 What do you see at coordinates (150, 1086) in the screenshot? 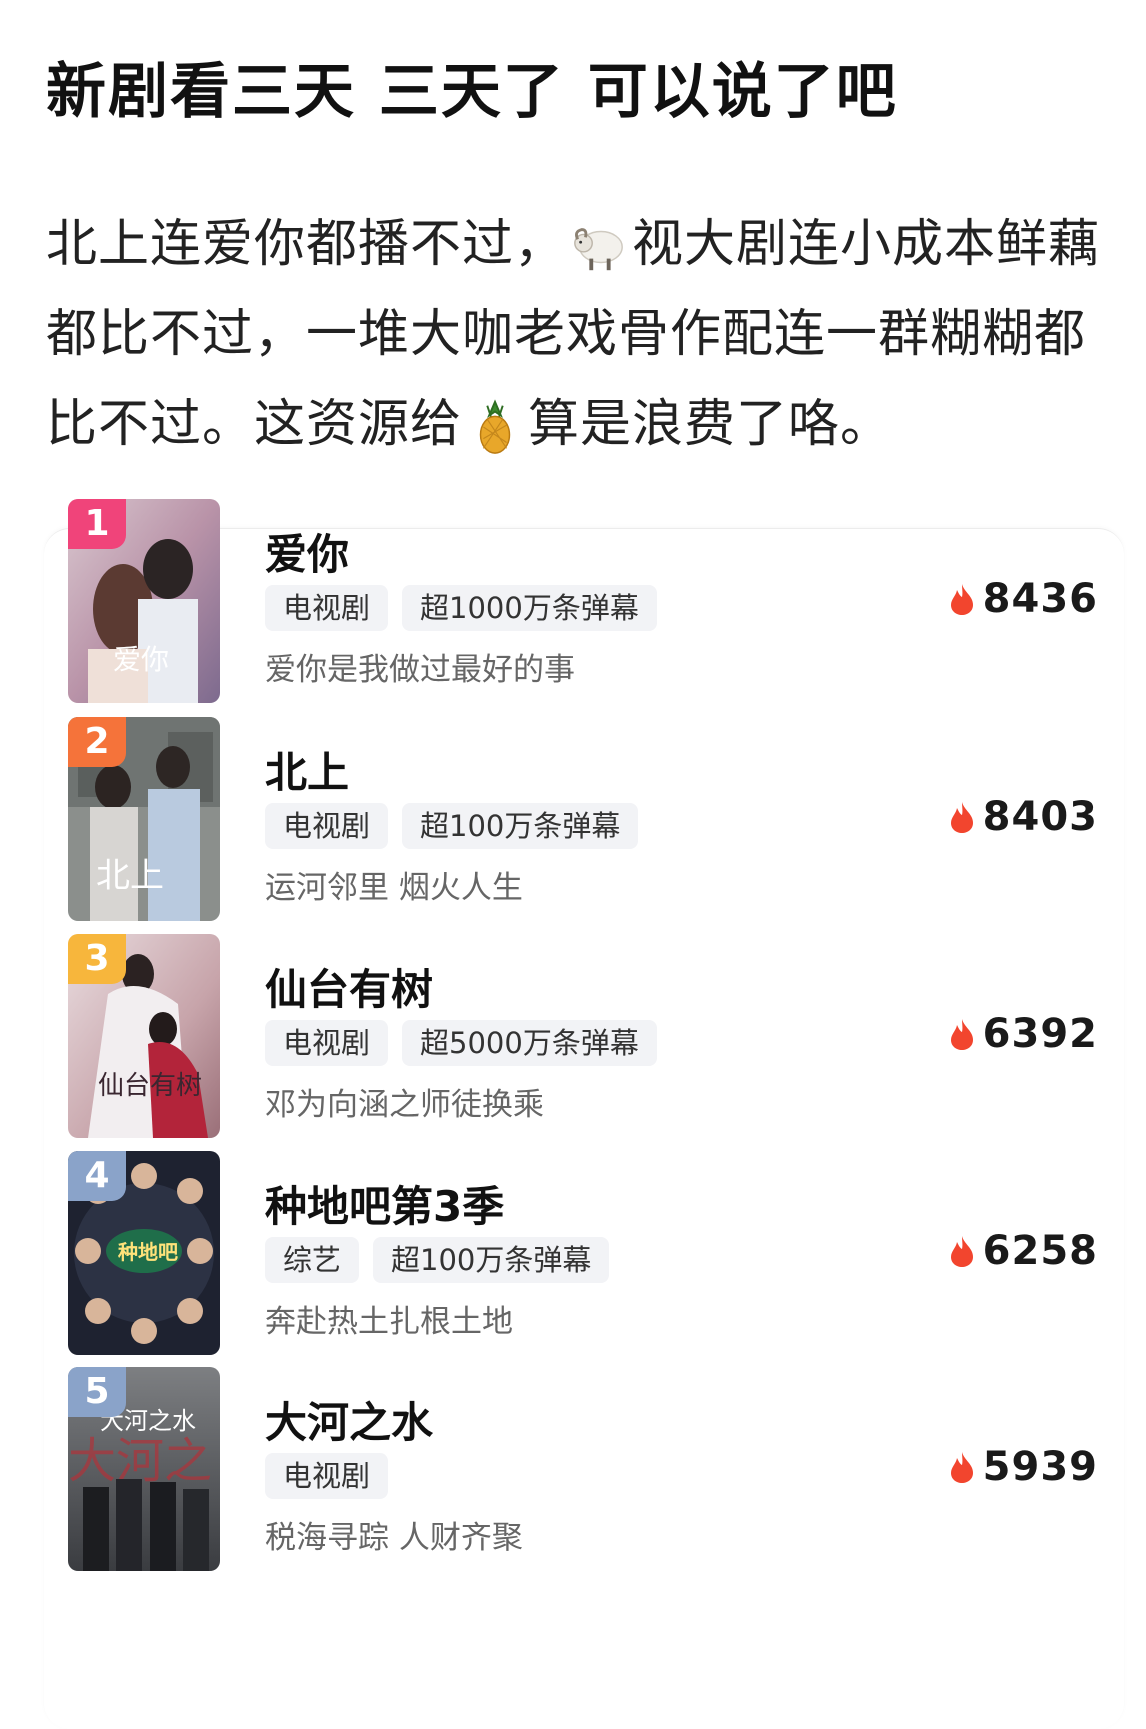
I see `poster-title: 仙台有树` at bounding box center [150, 1086].